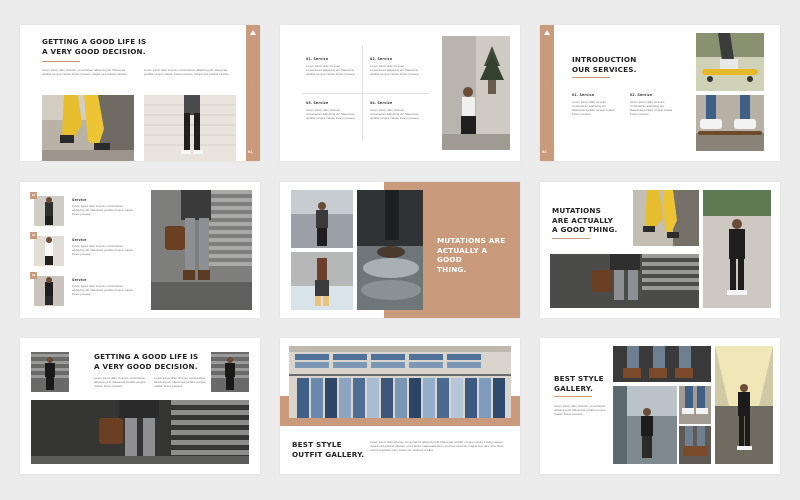 This screenshot has width=800, height=500. I want to click on slide-9-photo-boots-top, so click(662, 364).